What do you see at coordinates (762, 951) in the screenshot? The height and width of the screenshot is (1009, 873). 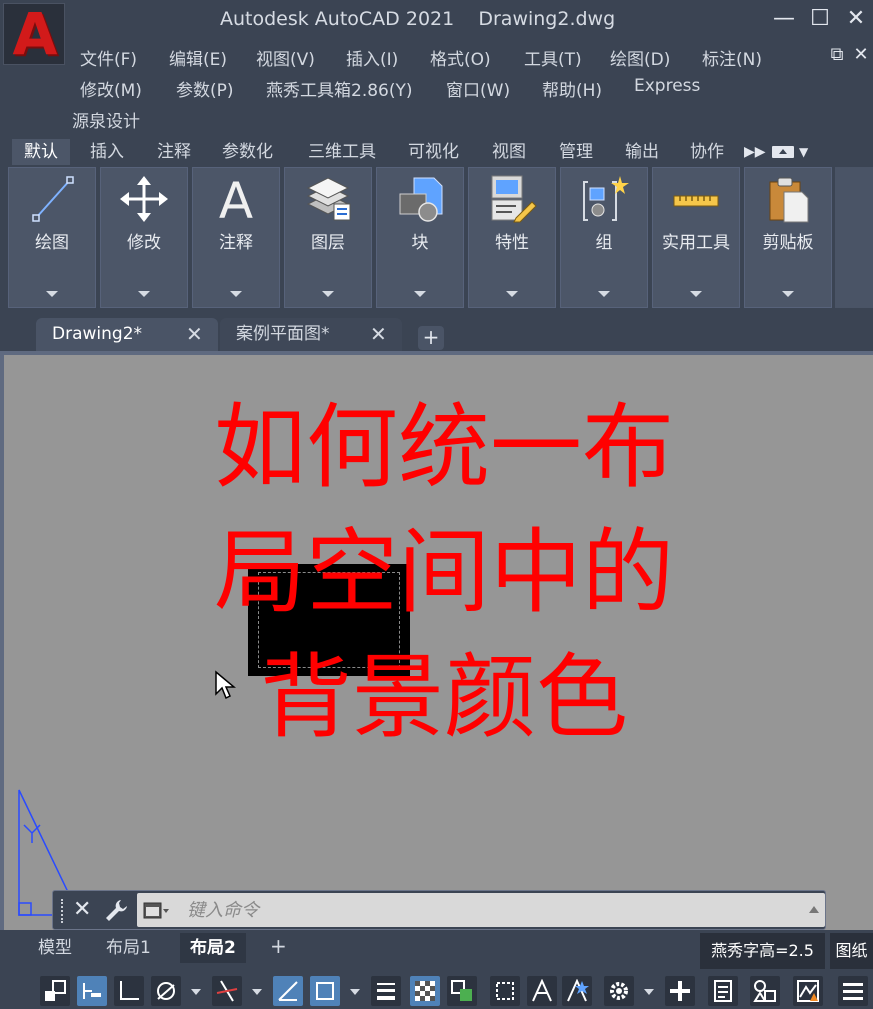 I see `yanxiu-text-height: 燕秀字高=2.5` at bounding box center [762, 951].